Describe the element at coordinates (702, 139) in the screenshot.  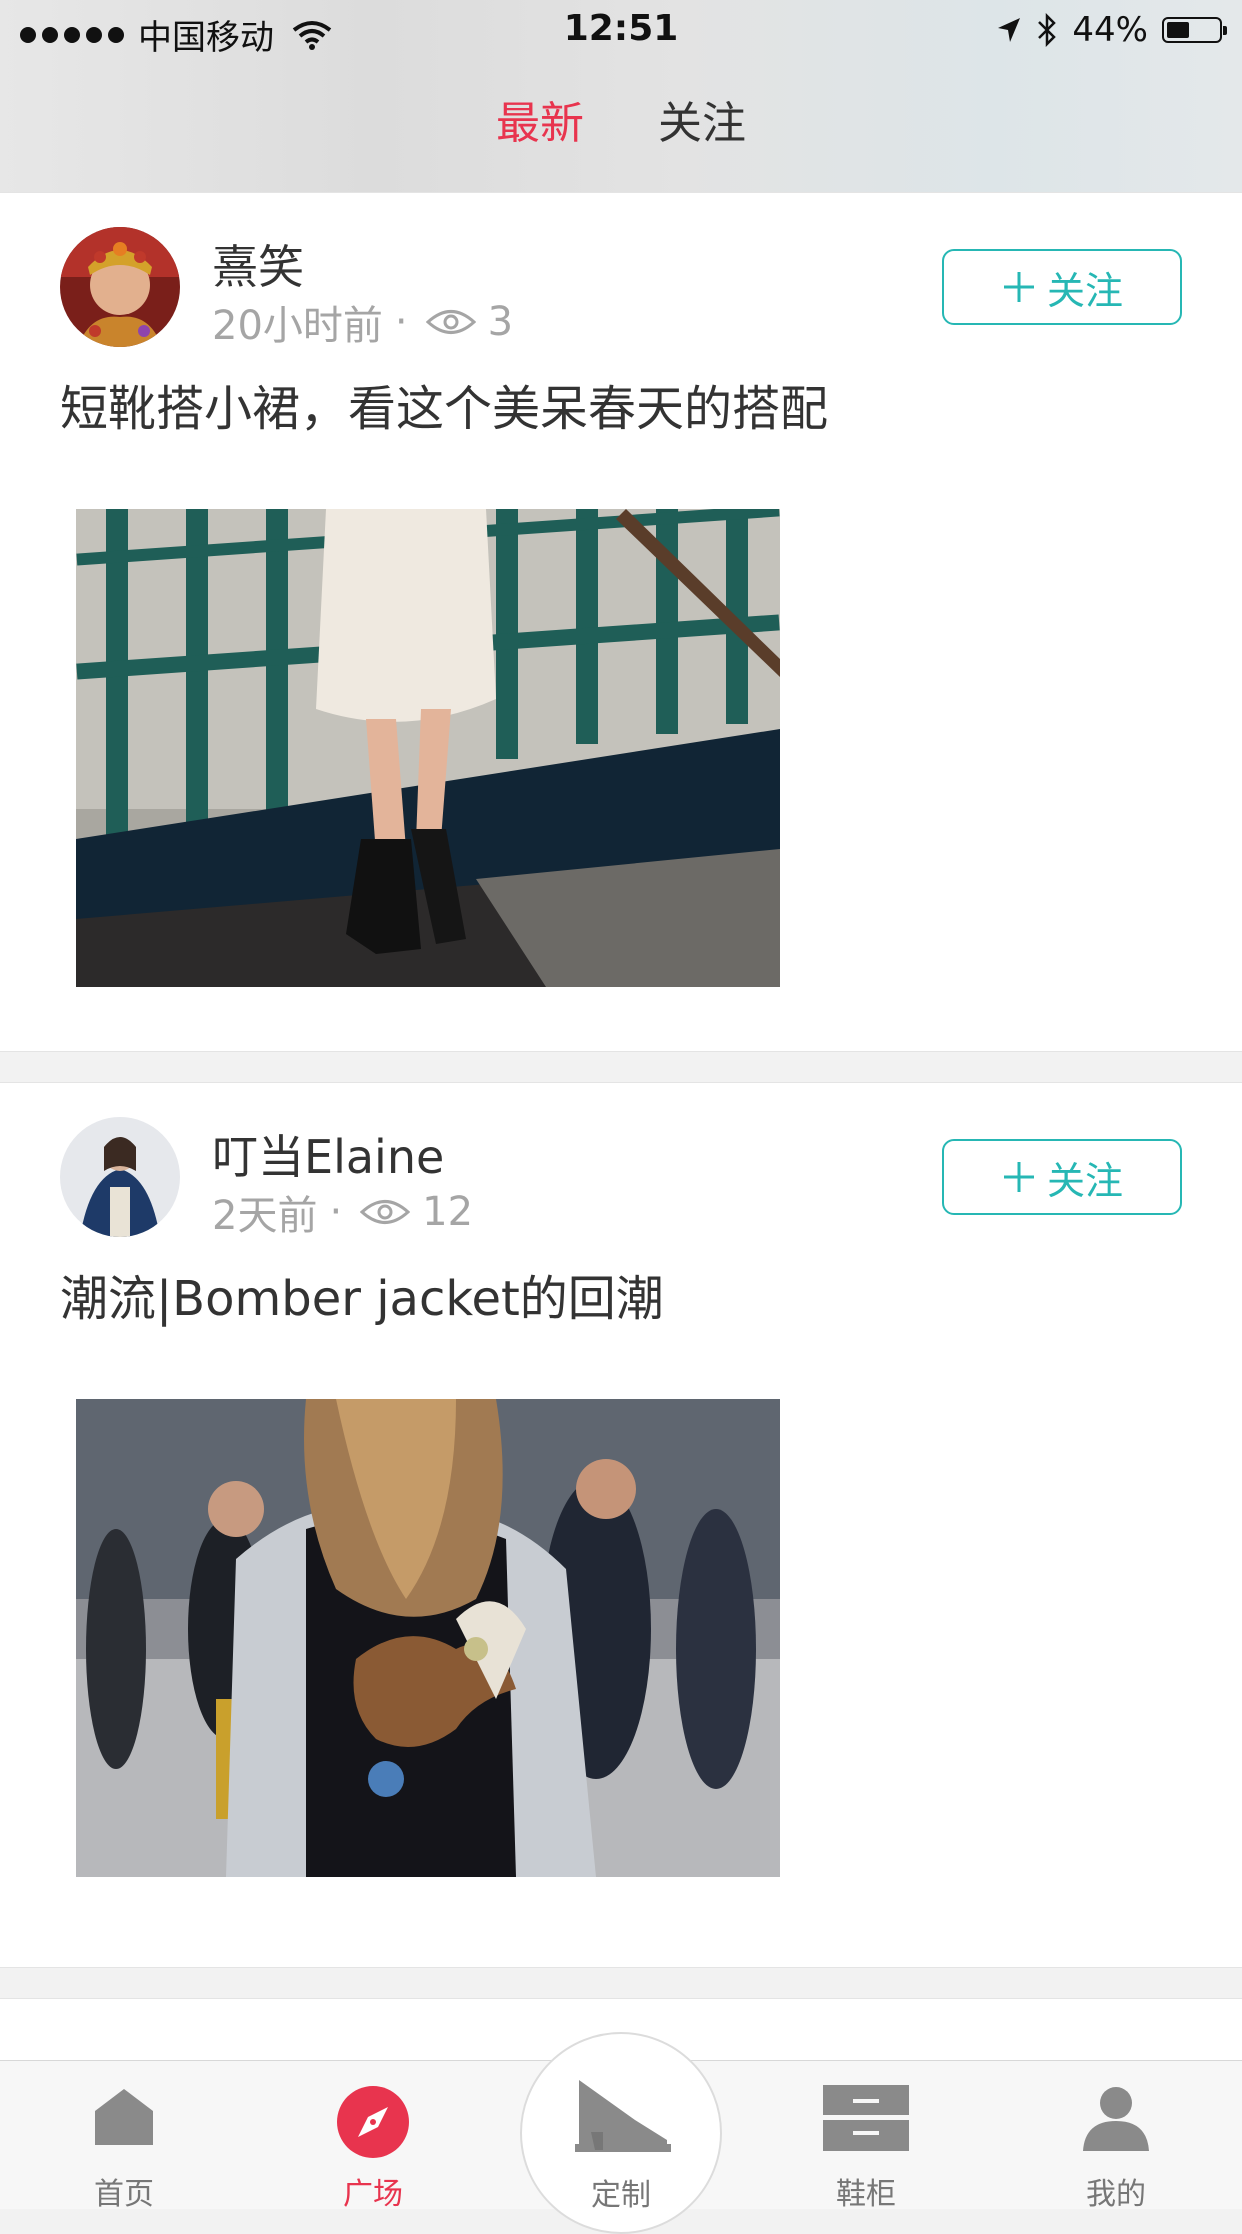
I see `tab-following: 关注` at that location.